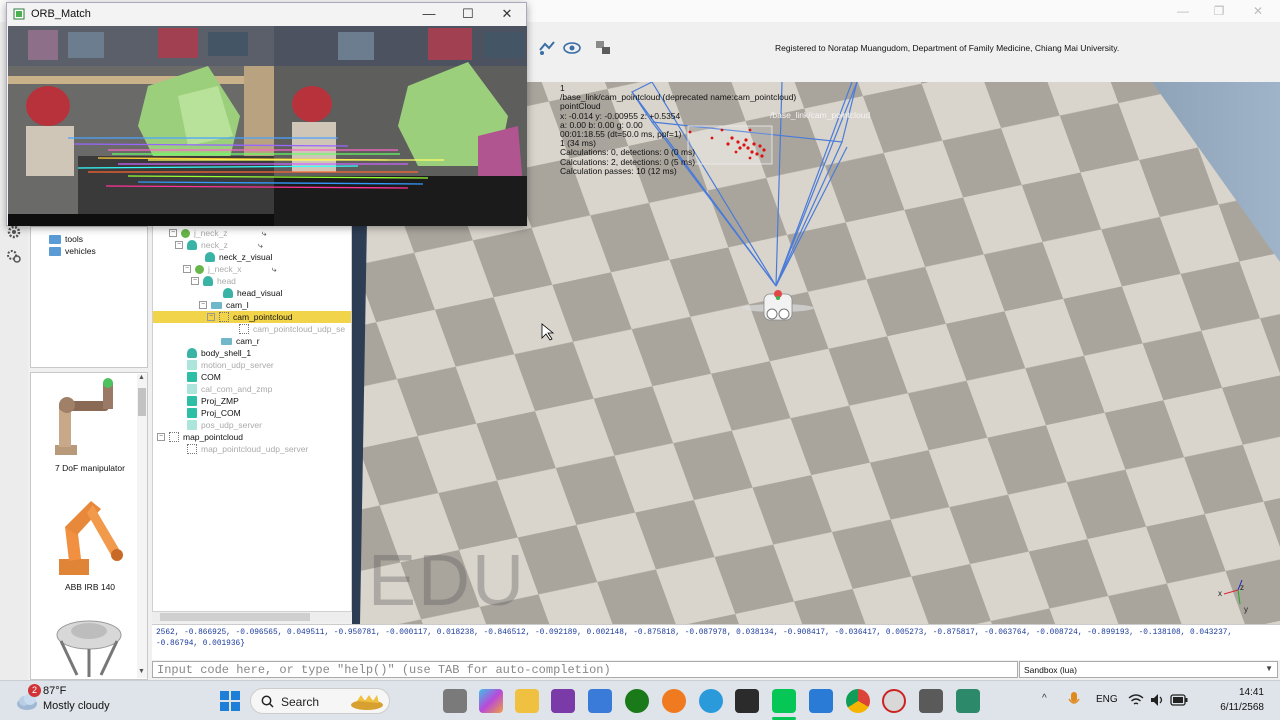 The width and height of the screenshot is (1280, 720). I want to click on windows-start-icon, so click(230, 701).